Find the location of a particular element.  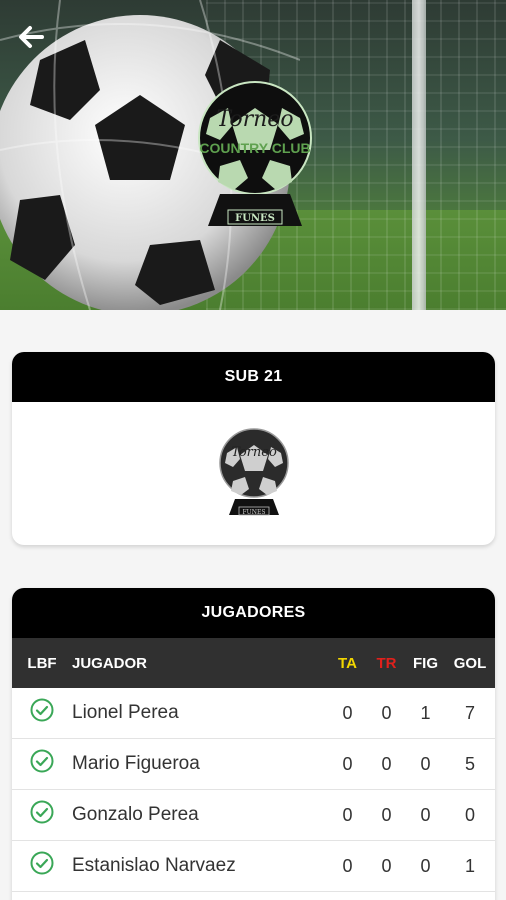

players-table-header: LBF JUGADOR TA TR FIG GOL is located at coordinates (253, 663).